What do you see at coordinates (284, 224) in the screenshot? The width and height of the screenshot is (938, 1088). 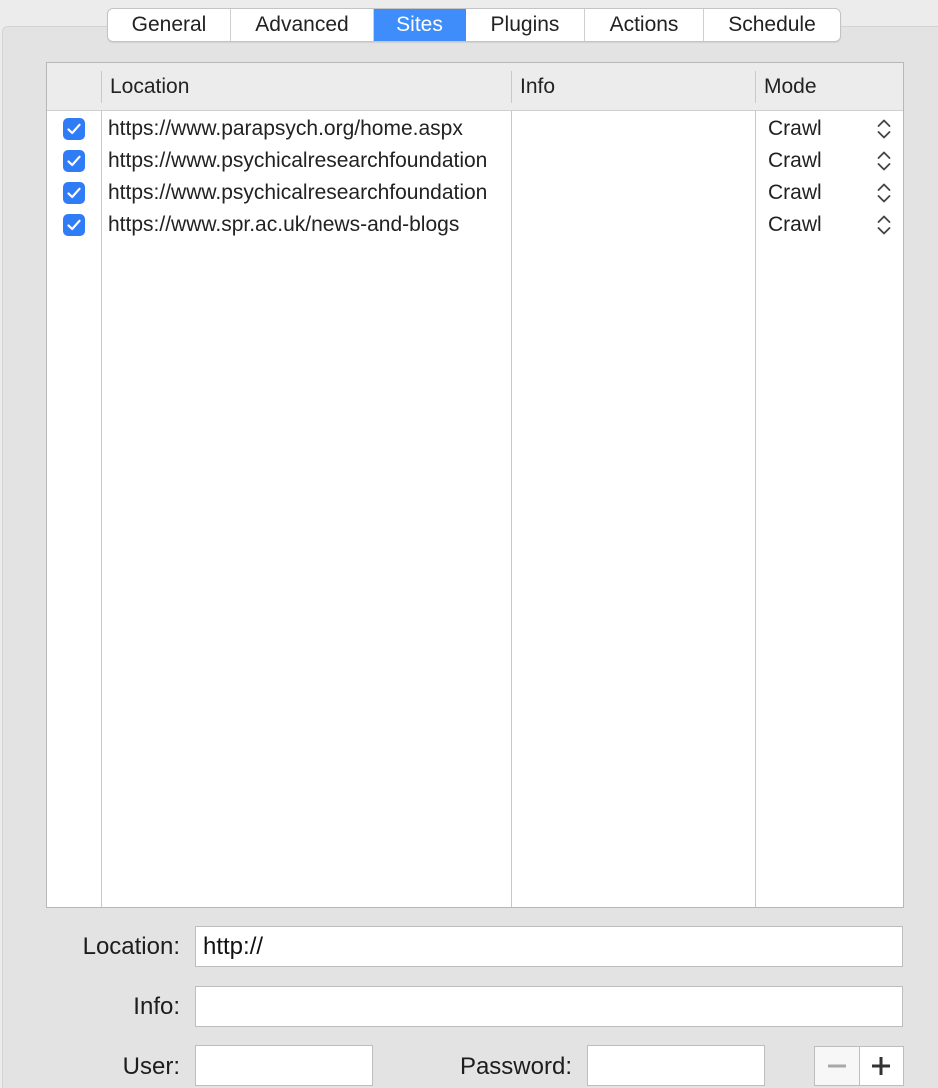 I see `location-cell: https://www.spr.ac.uk/news-and-blogs` at bounding box center [284, 224].